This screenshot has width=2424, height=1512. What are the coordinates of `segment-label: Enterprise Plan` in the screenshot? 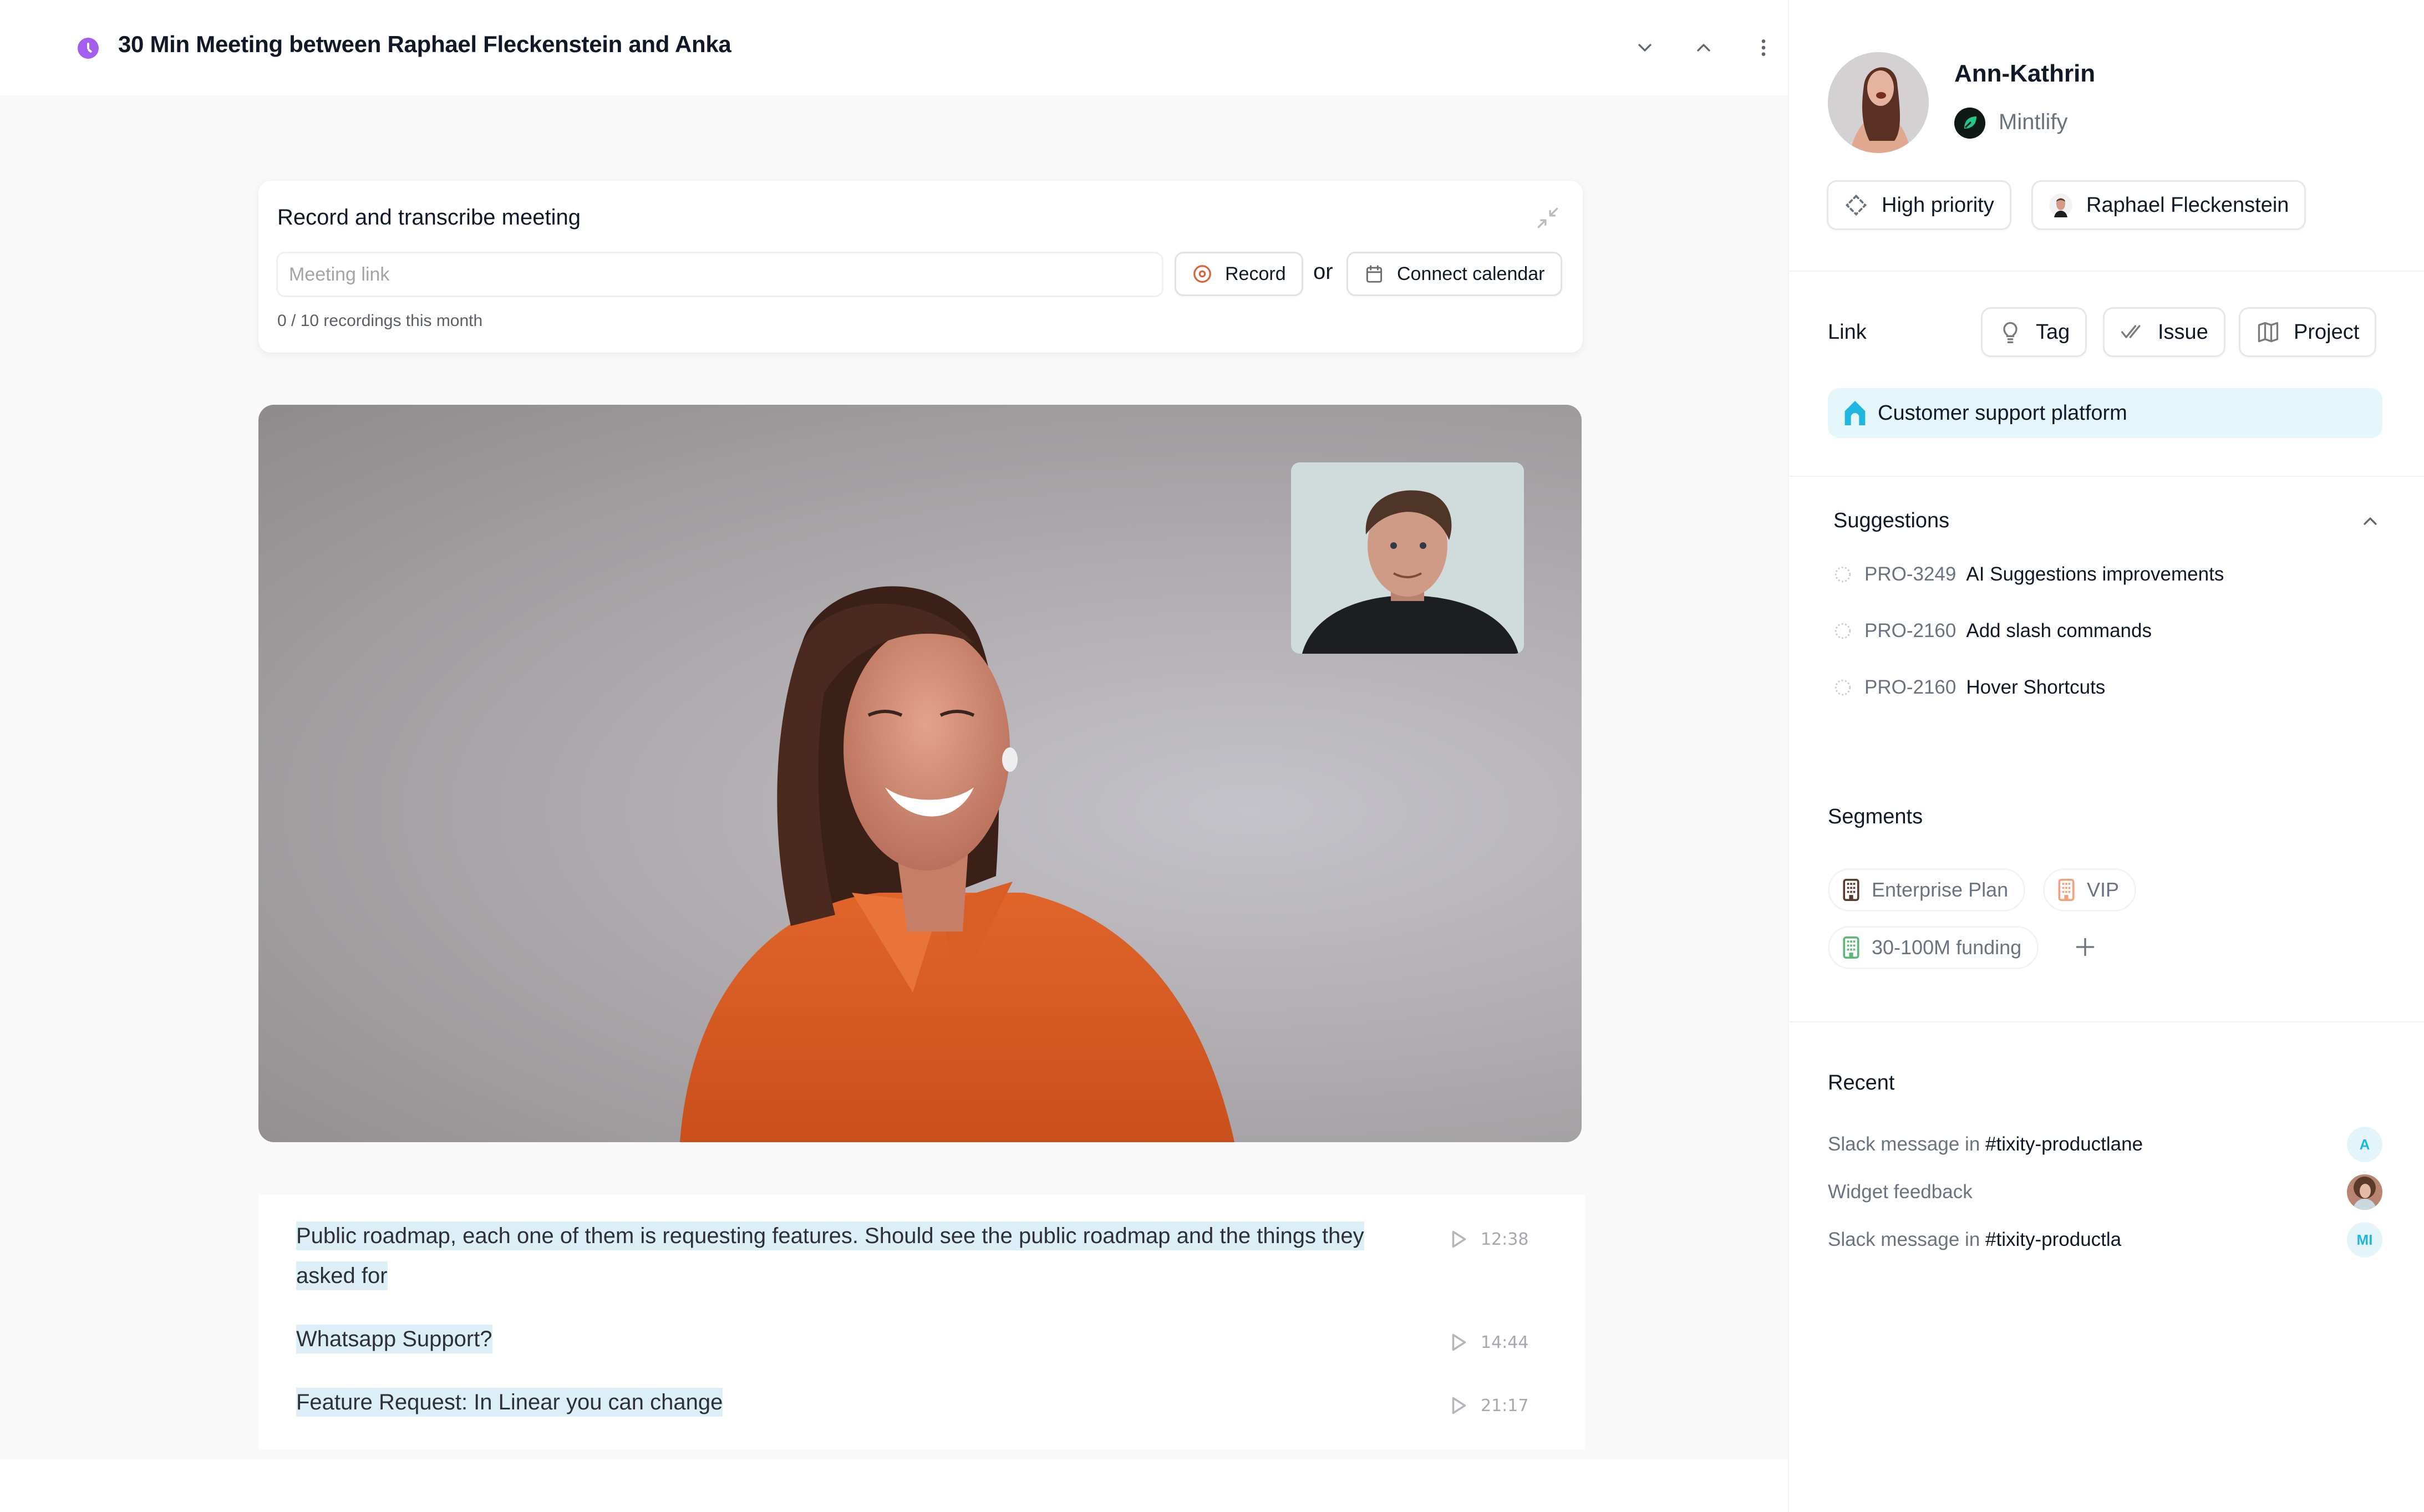 It's located at (1941, 890).